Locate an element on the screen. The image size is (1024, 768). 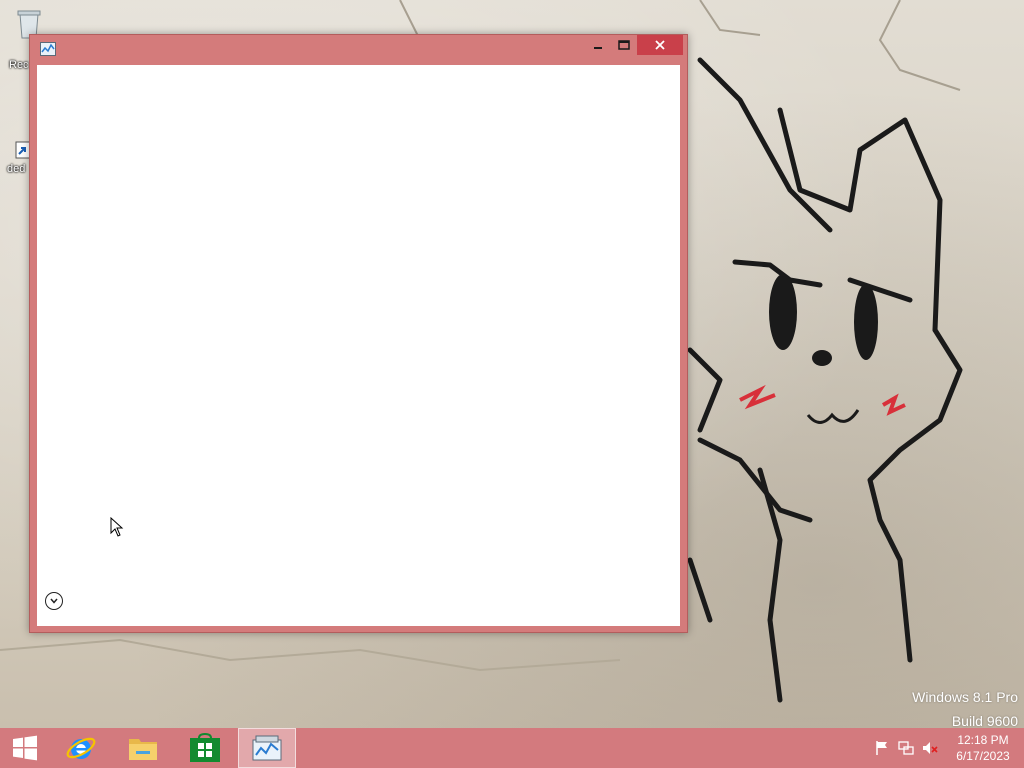
network-icon is located at coordinates (906, 748).